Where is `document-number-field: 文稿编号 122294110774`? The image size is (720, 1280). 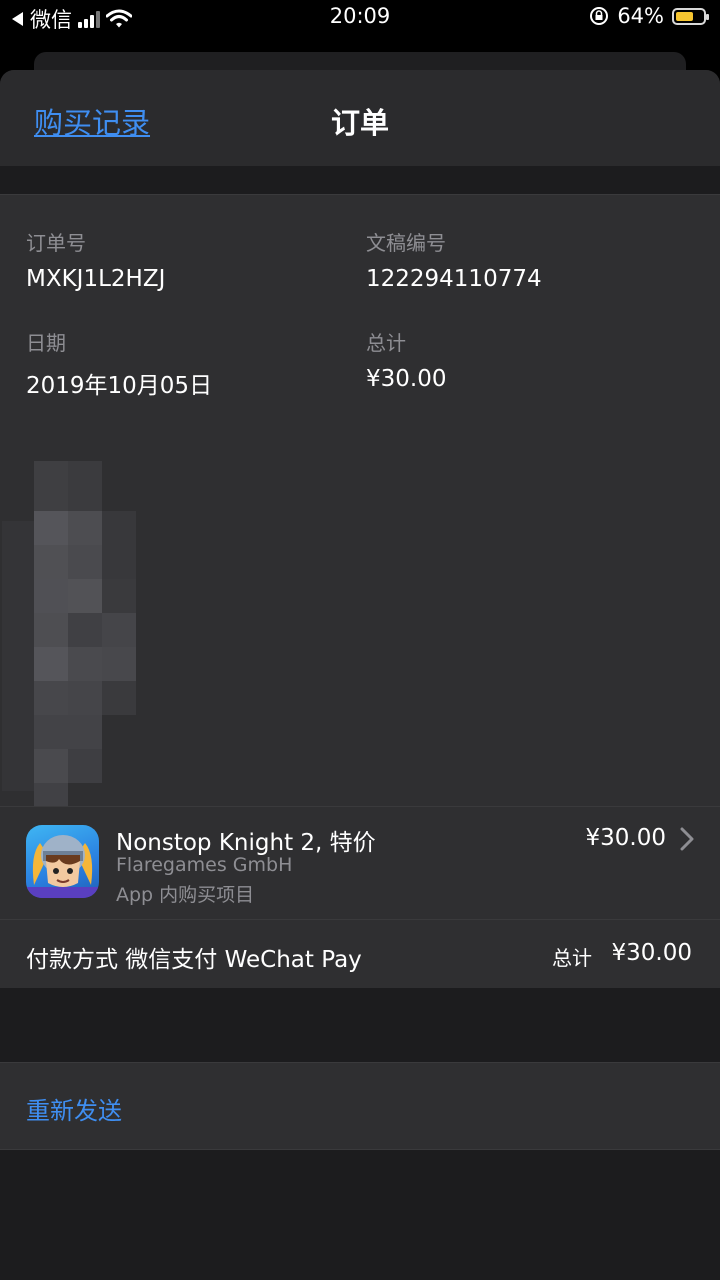 document-number-field: 文稿编号 122294110774 is located at coordinates (454, 259).